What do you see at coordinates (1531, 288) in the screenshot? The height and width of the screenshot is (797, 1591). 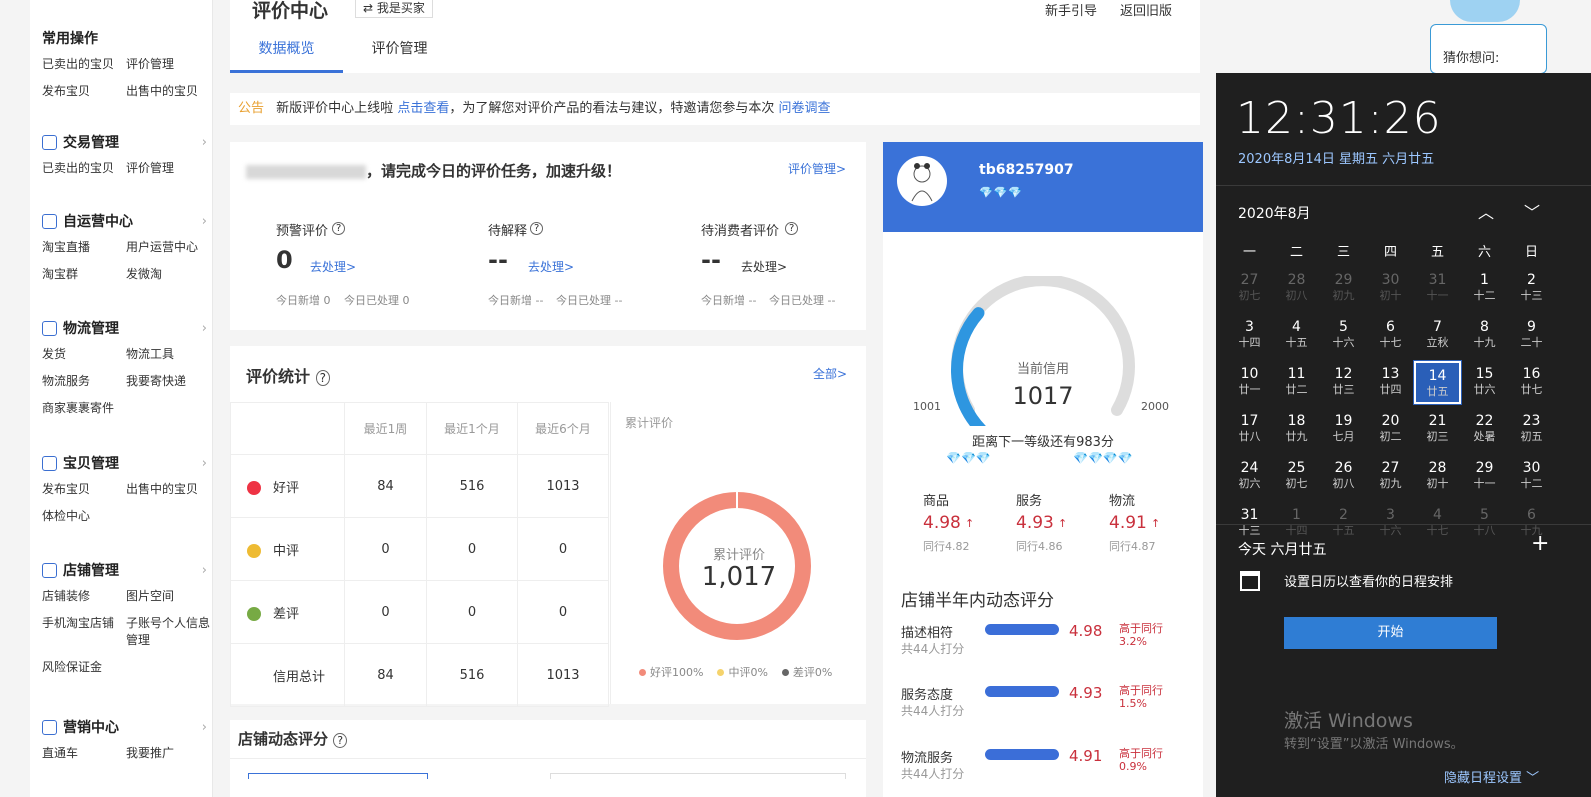 I see `calendar-day: 2 十三` at bounding box center [1531, 288].